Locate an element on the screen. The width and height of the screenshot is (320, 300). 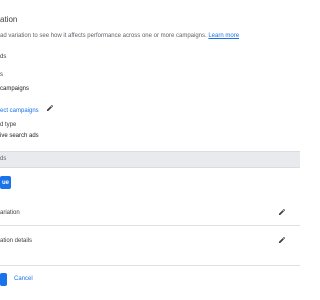
pencil-icon is located at coordinates (50, 108).